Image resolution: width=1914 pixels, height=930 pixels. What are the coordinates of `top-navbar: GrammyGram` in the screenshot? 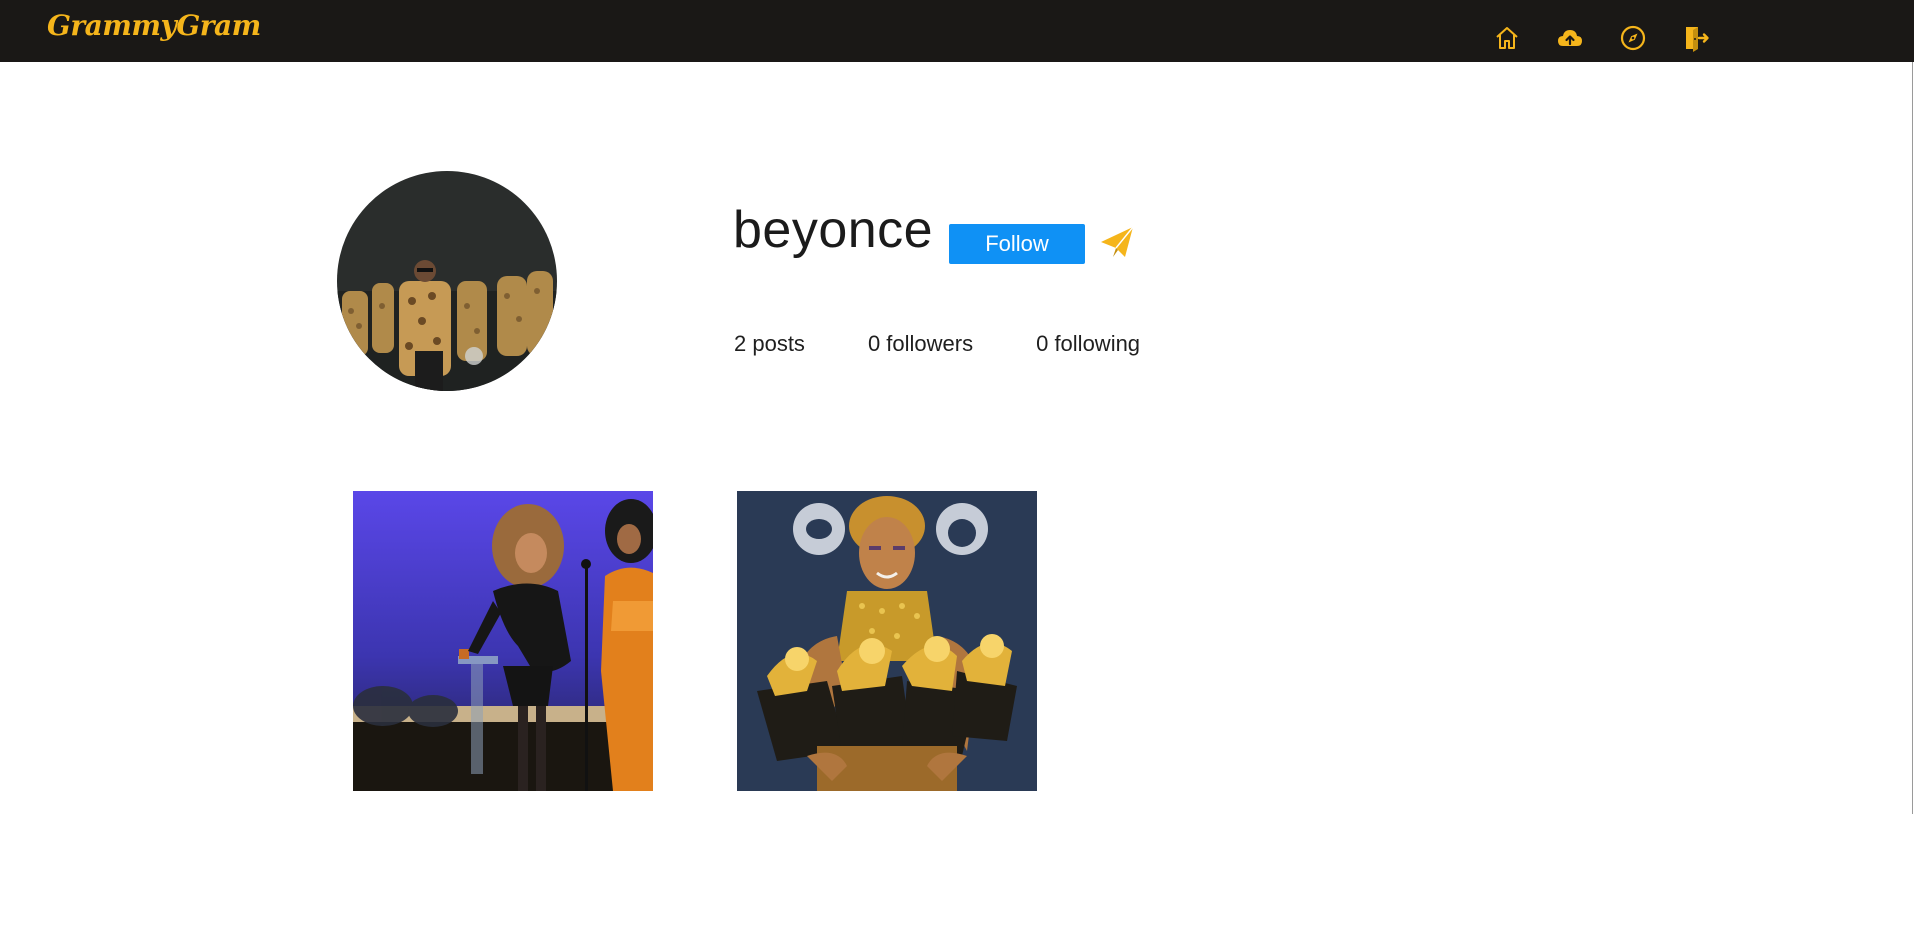 It's located at (957, 31).